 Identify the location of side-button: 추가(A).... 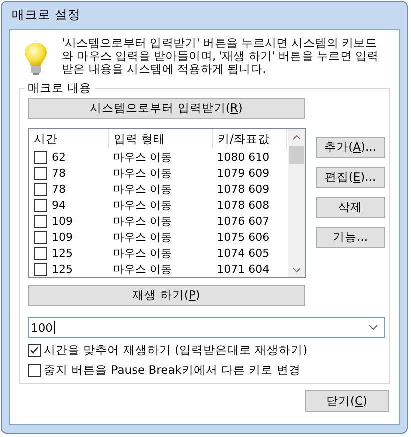
(350, 147).